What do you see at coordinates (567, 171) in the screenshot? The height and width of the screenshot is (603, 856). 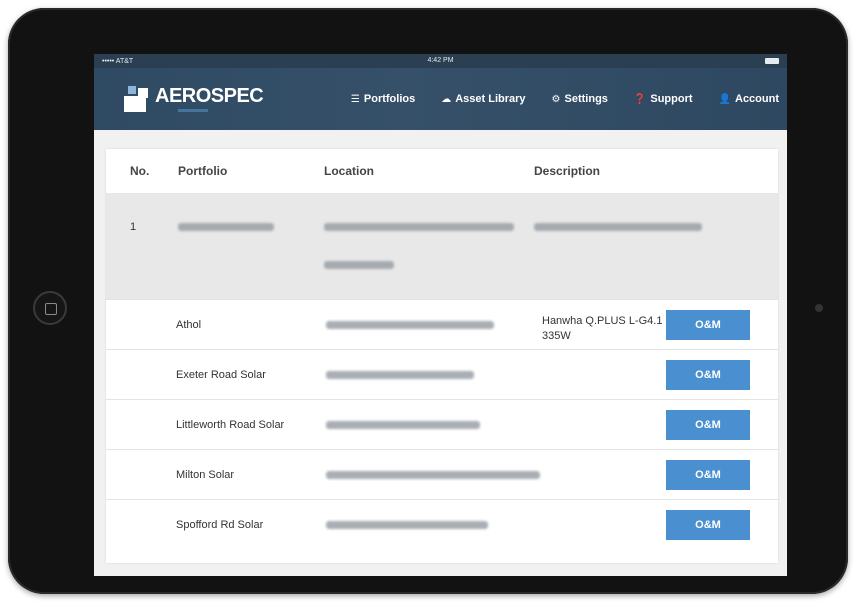 I see `header-description: Description` at bounding box center [567, 171].